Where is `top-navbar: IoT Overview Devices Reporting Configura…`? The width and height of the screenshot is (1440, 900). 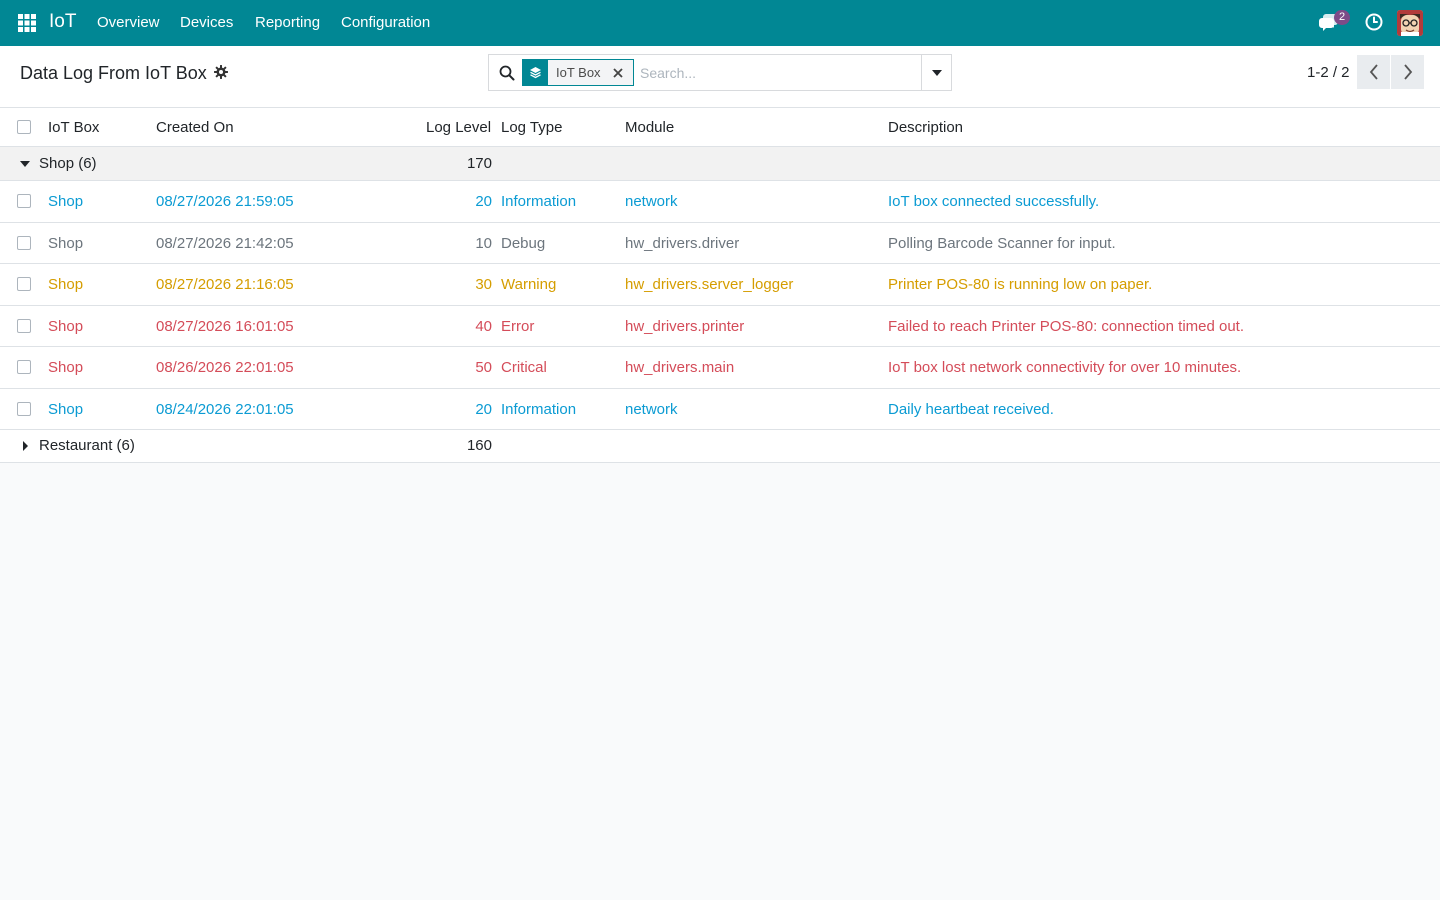
top-navbar: IoT Overview Devices Reporting Configura… is located at coordinates (720, 23).